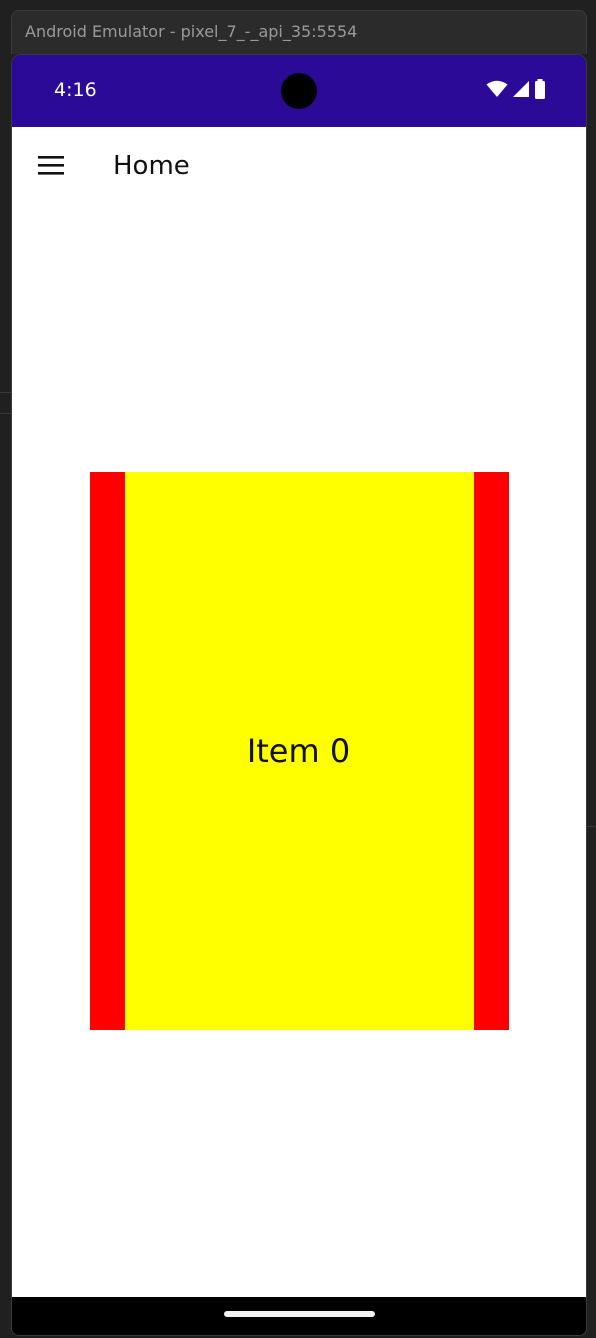 The width and height of the screenshot is (596, 1338). What do you see at coordinates (521, 91) in the screenshot?
I see `cellular-signal-icon` at bounding box center [521, 91].